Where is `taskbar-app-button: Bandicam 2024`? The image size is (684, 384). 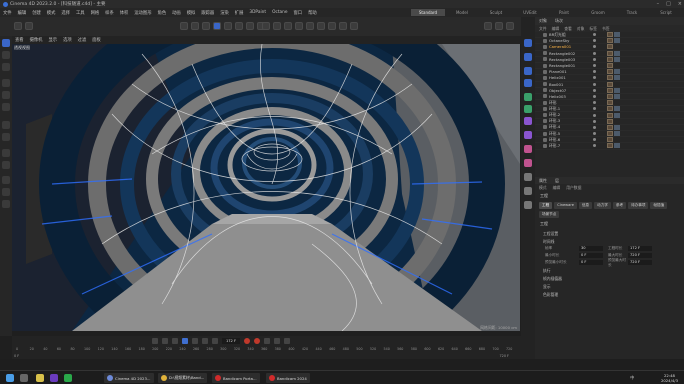 taskbar-app-button: Bandicam 2024 is located at coordinates (288, 378).